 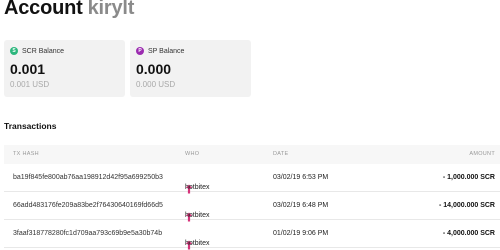 I want to click on scr-balance-value: 0.001, so click(x=28, y=69).